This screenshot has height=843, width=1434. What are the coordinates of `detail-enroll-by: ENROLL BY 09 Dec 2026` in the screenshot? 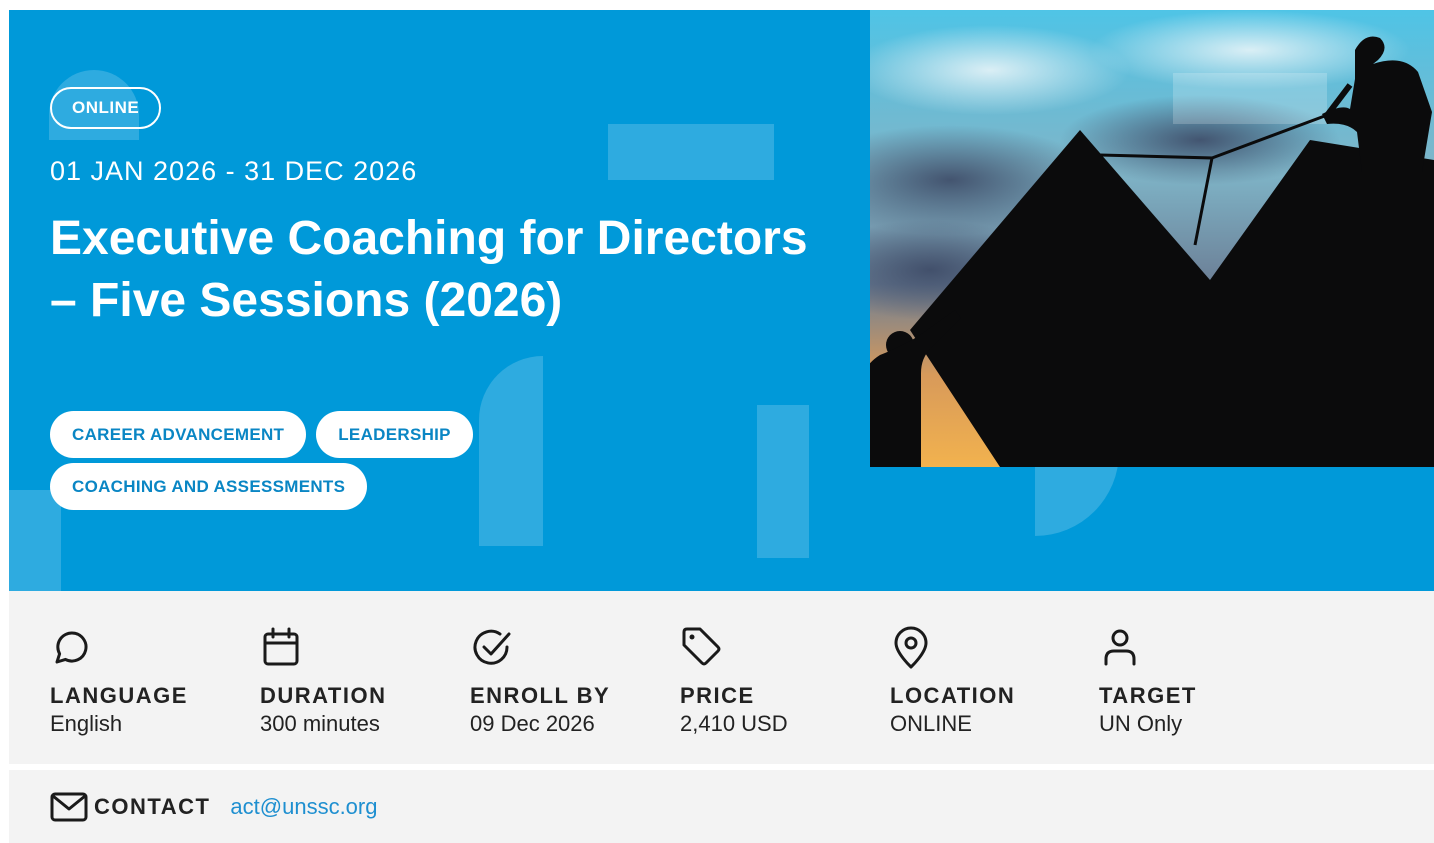 It's located at (570, 681).